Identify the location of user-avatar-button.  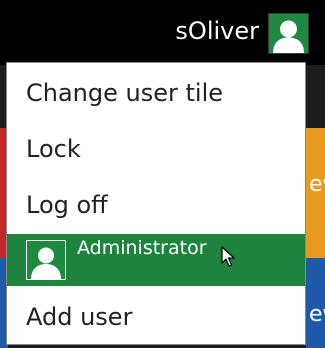
(288, 33).